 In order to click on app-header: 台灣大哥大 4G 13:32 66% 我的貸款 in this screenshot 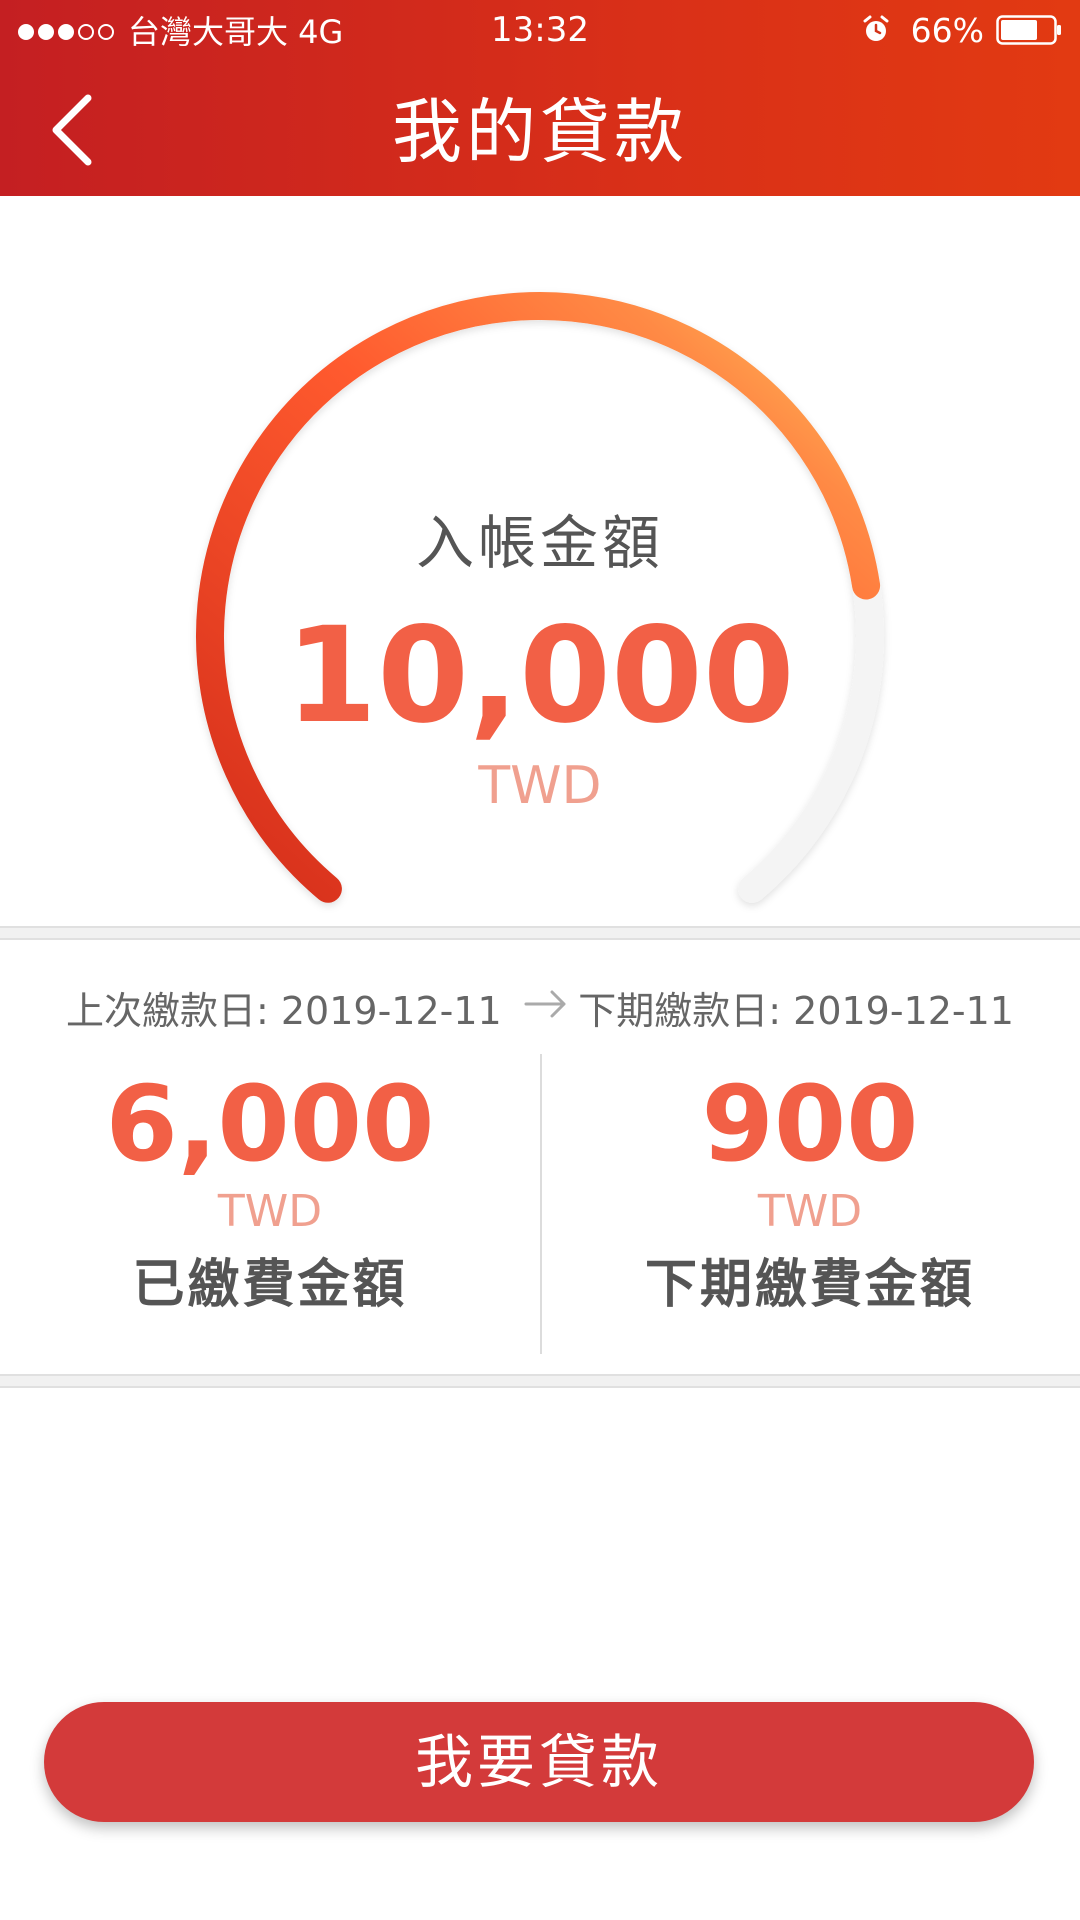, I will do `click(540, 98)`.